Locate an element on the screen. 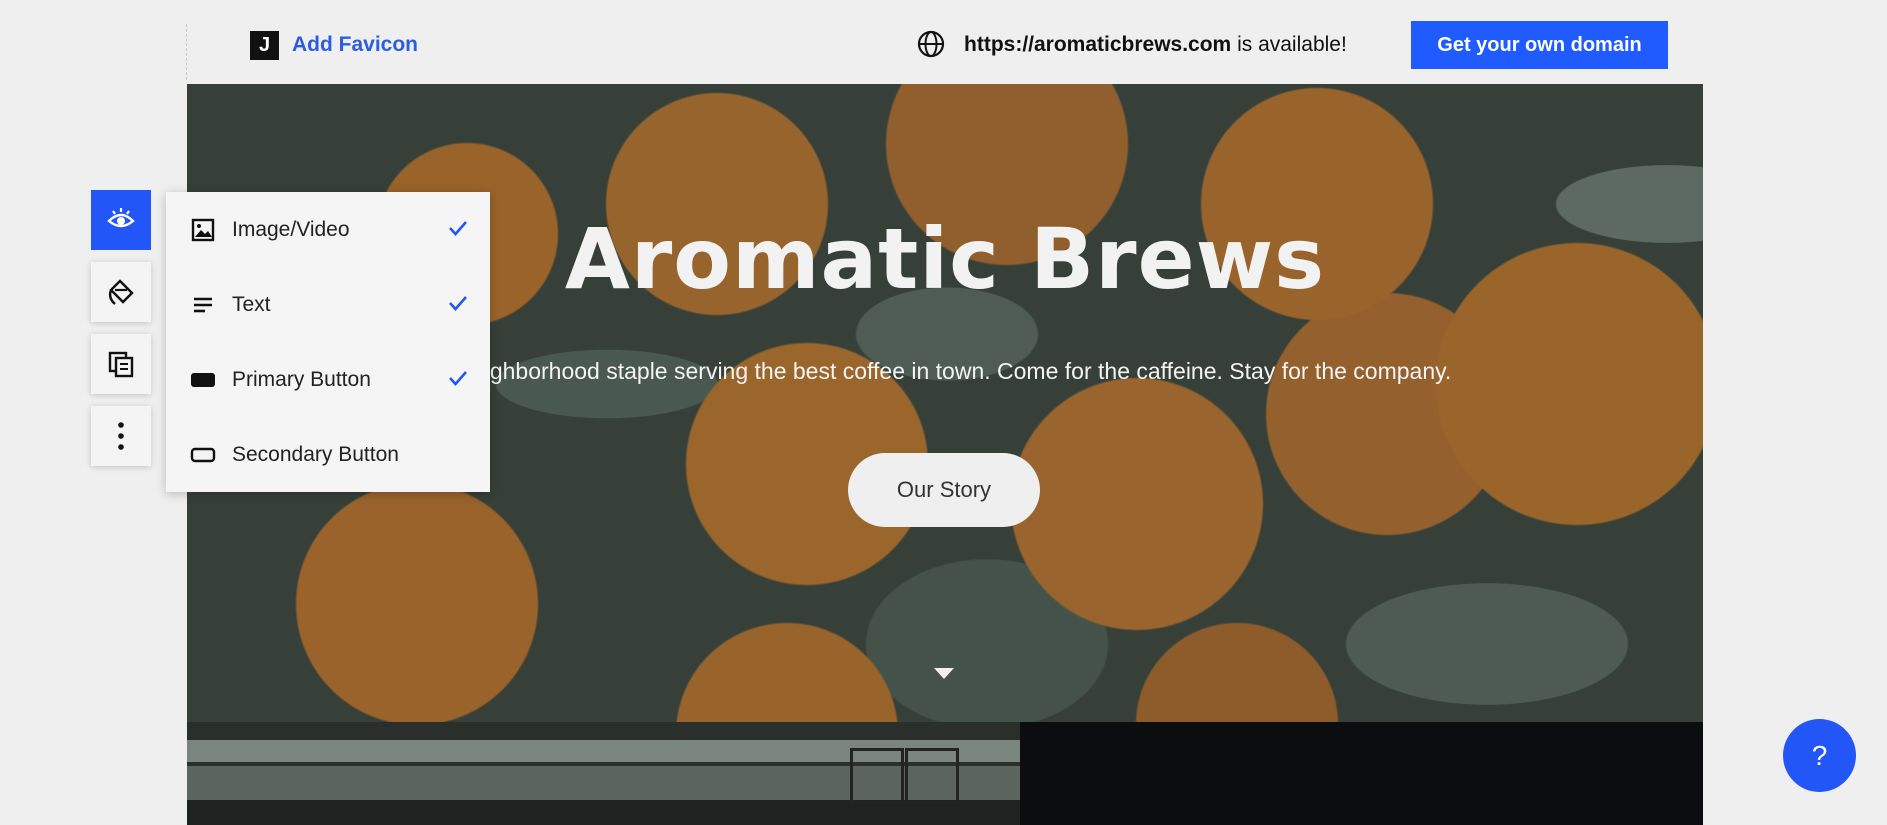  more-vertical-icon is located at coordinates (121, 436).